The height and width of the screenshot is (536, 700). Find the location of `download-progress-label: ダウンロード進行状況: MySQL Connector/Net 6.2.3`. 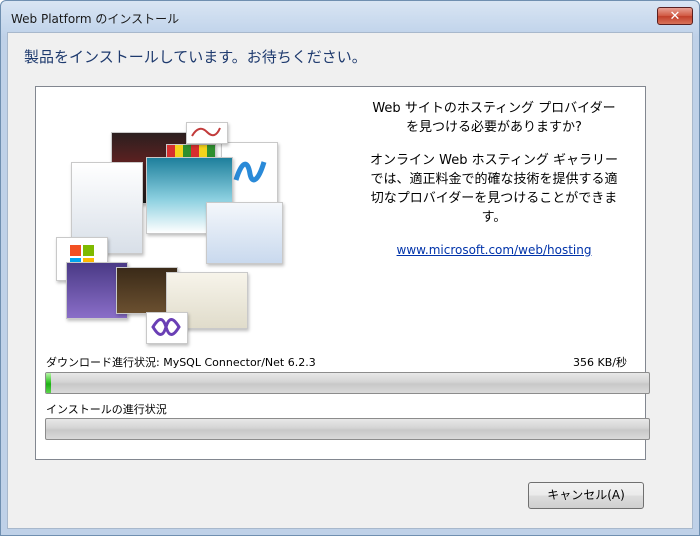

download-progress-label: ダウンロード進行状況: MySQL Connector/Net 6.2.3 is located at coordinates (181, 362).